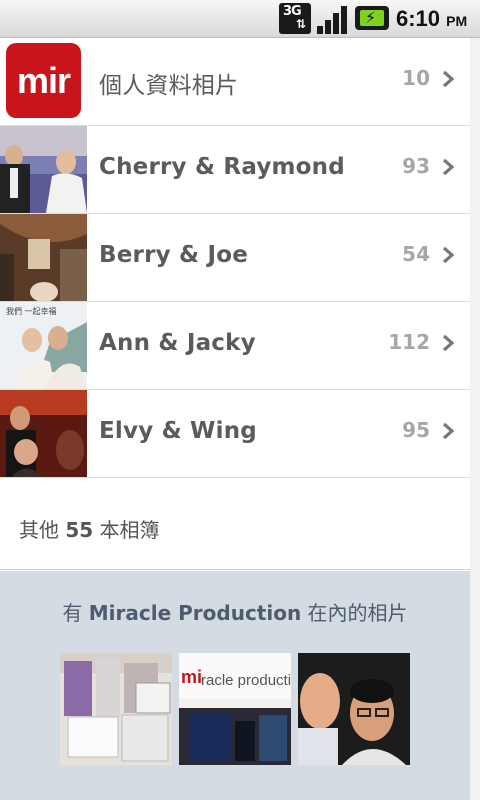 The width and height of the screenshot is (480, 800). I want to click on tagged-photo: mi racle producti, so click(235, 709).